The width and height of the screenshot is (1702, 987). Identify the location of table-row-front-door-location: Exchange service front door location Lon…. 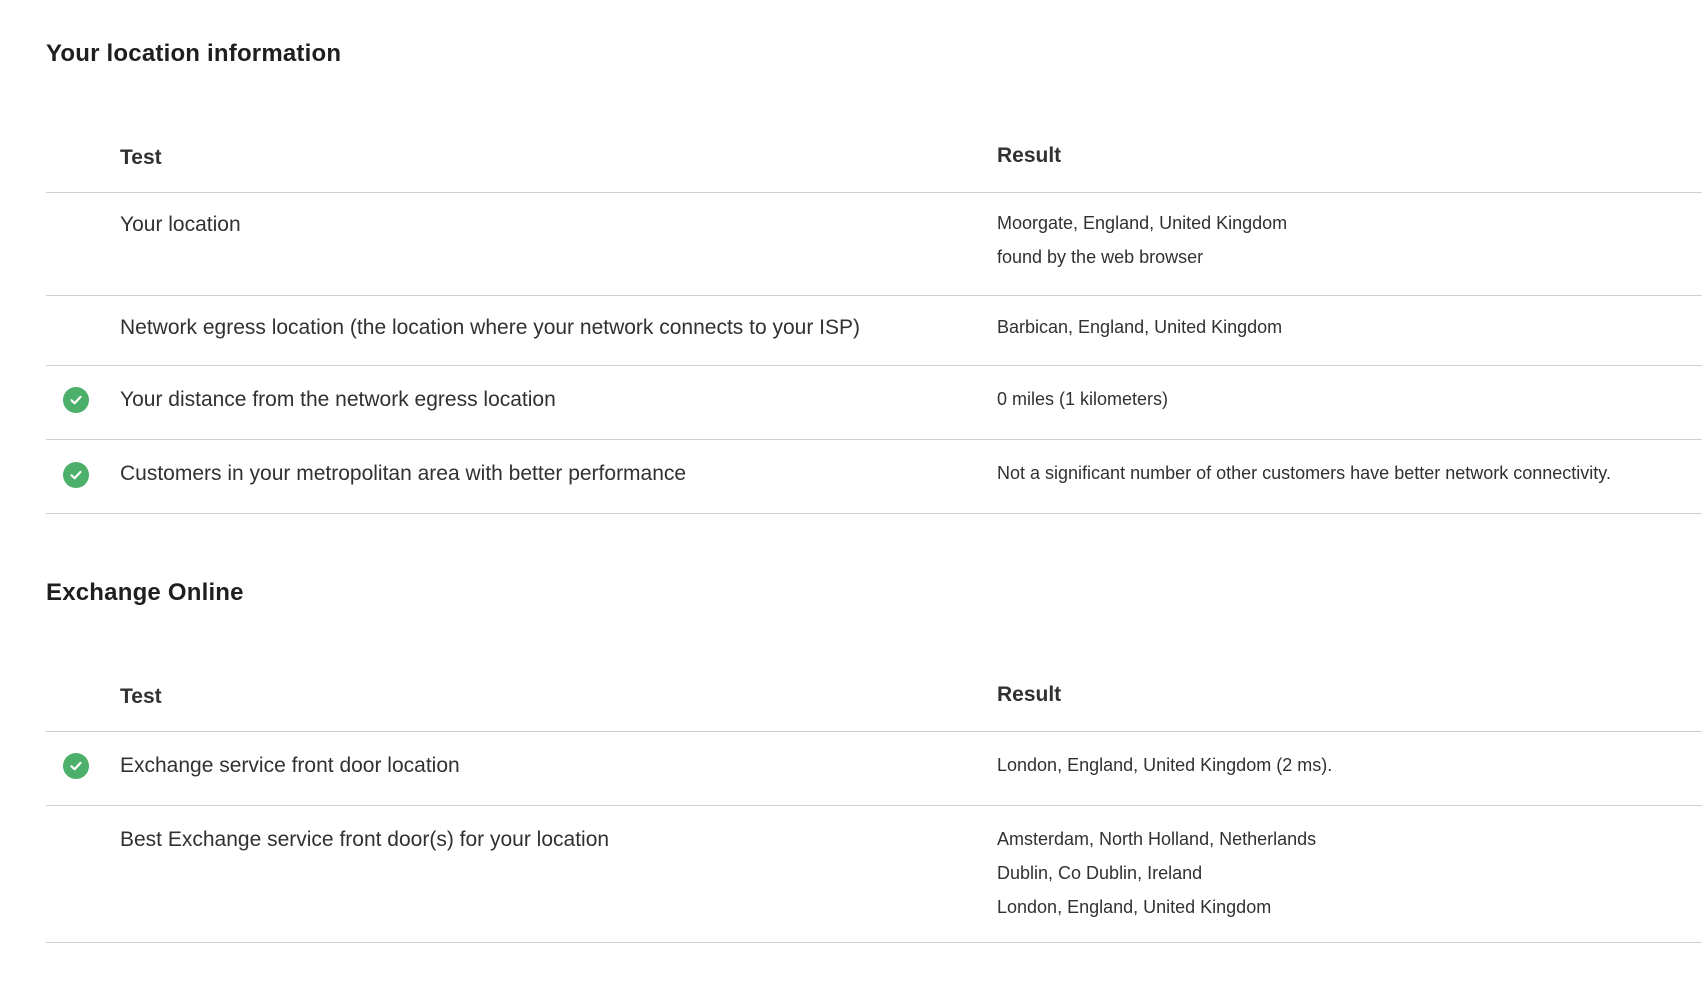
(874, 769).